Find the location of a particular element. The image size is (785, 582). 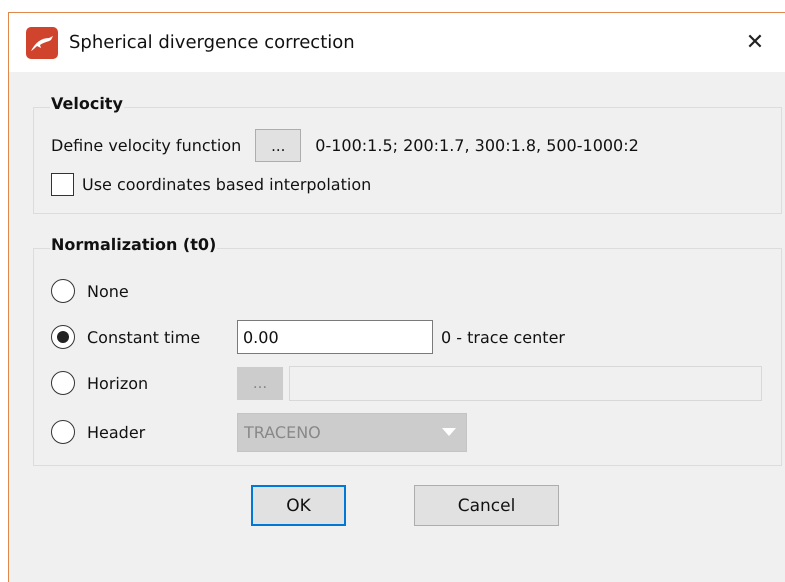

close-button: ✕ is located at coordinates (755, 42).